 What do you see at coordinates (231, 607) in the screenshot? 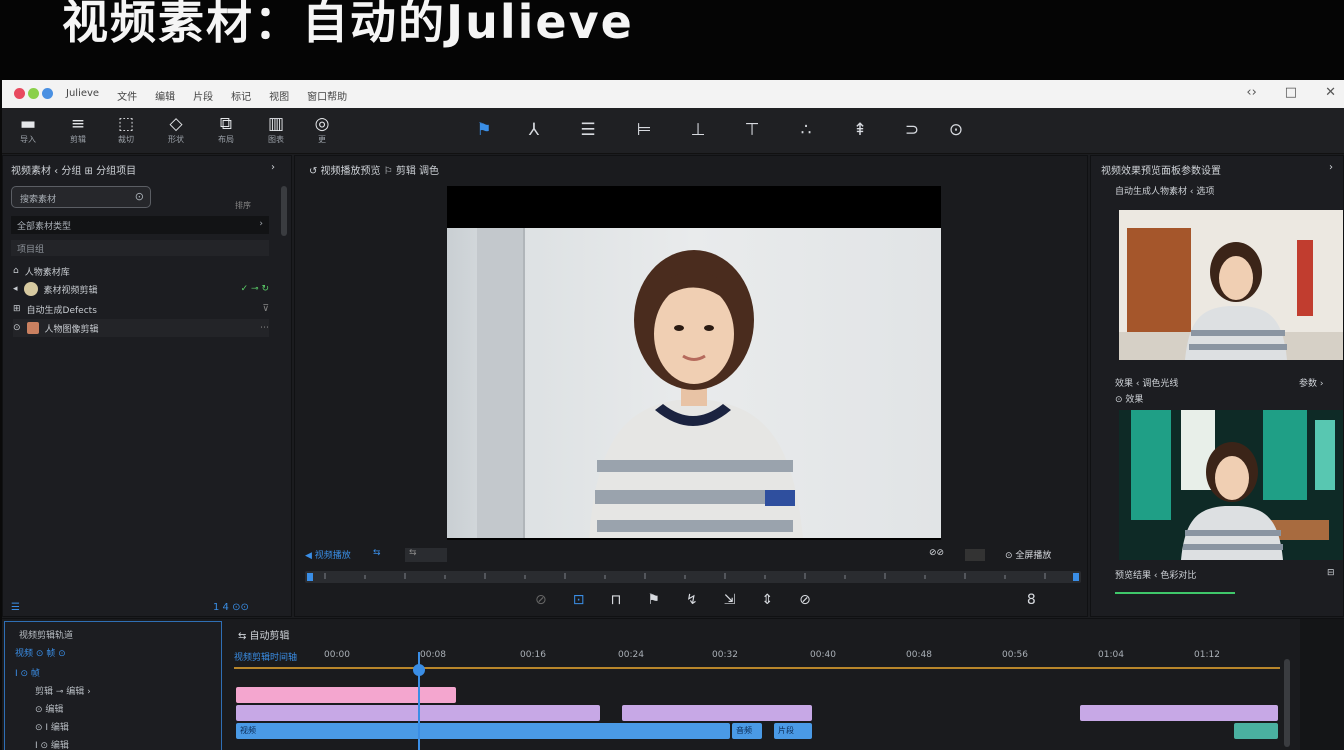
I see `media-footer-controls: 1 4 ⊙⊙` at bounding box center [231, 607].